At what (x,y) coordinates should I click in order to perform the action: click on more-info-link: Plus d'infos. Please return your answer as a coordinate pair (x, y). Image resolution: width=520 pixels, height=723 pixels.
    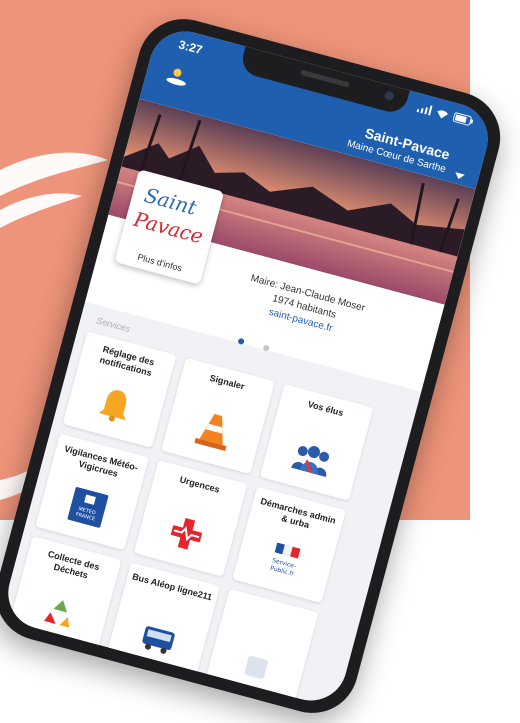
    Looking at the image, I should click on (160, 262).